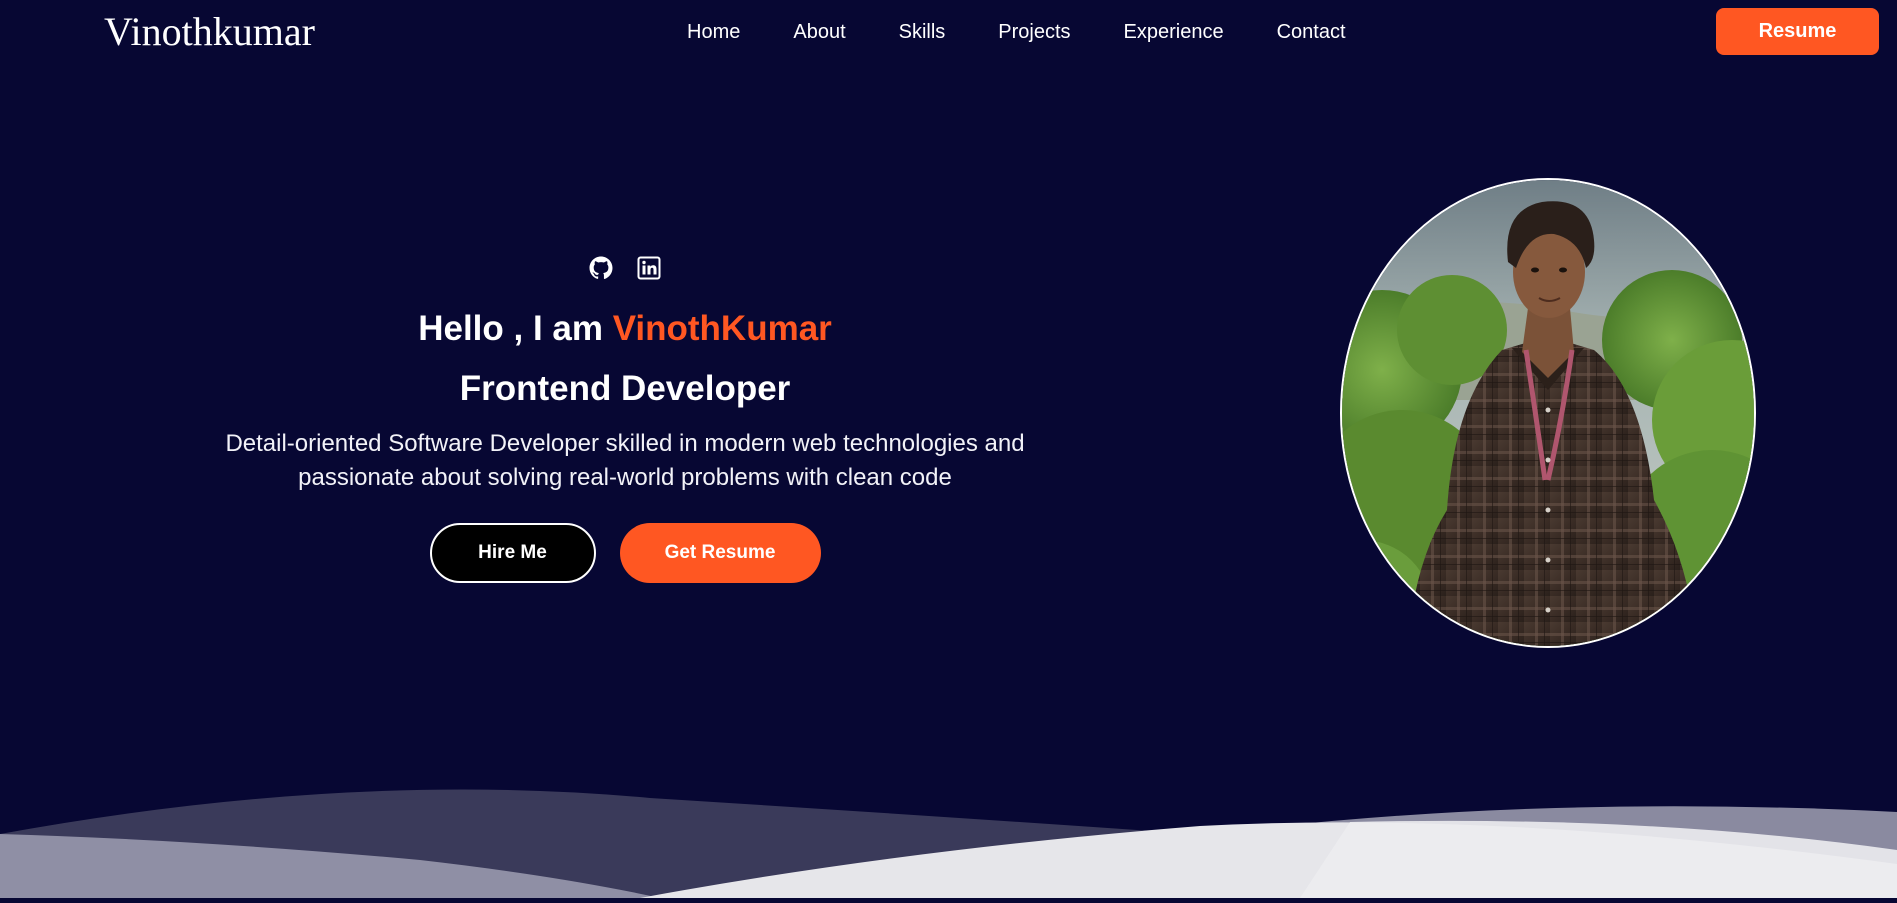  I want to click on hero-actions: Hire Me Get Resume, so click(625, 553).